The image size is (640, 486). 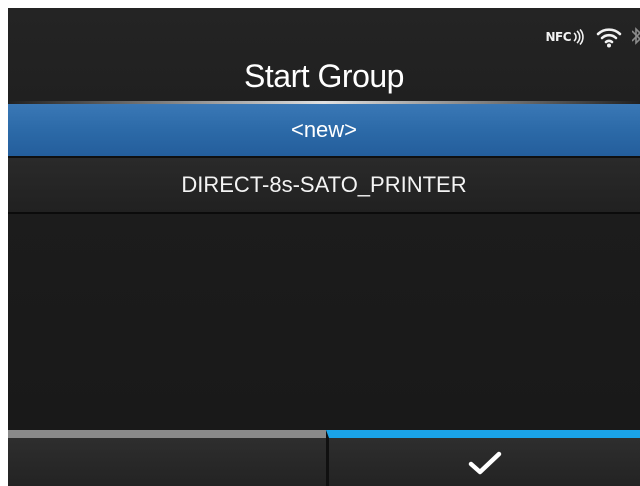 What do you see at coordinates (592, 37) in the screenshot?
I see `status-bar: NFC` at bounding box center [592, 37].